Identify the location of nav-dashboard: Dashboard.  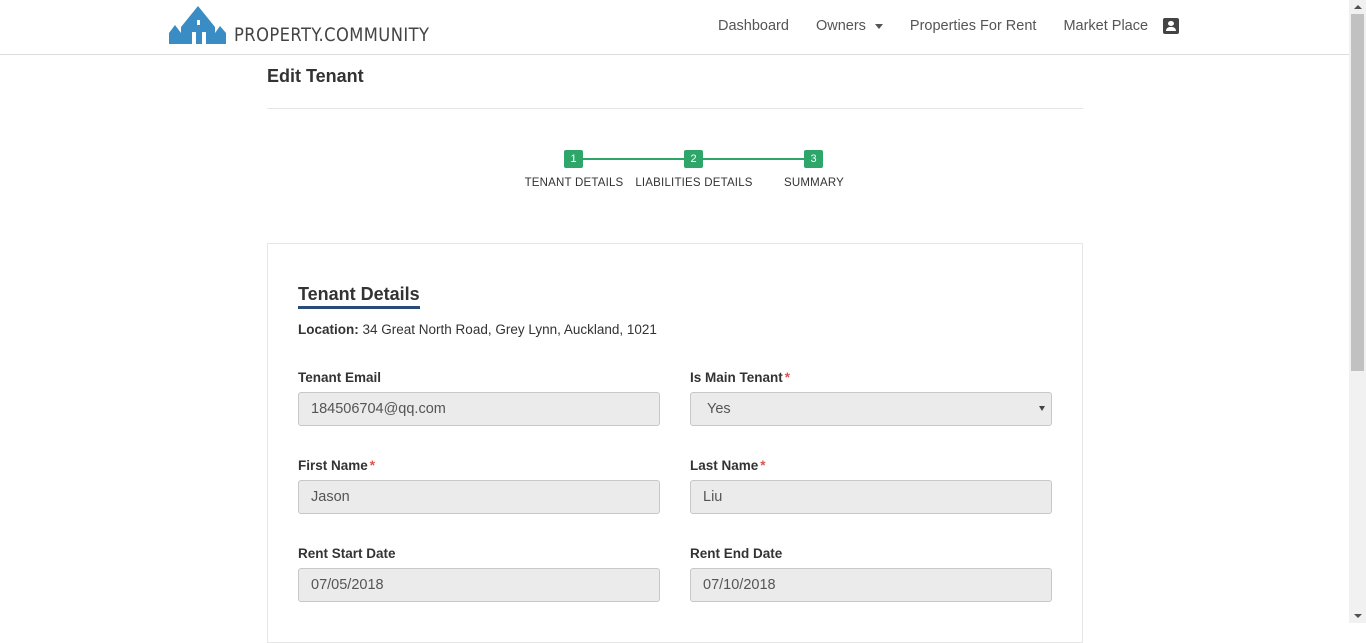
(753, 26).